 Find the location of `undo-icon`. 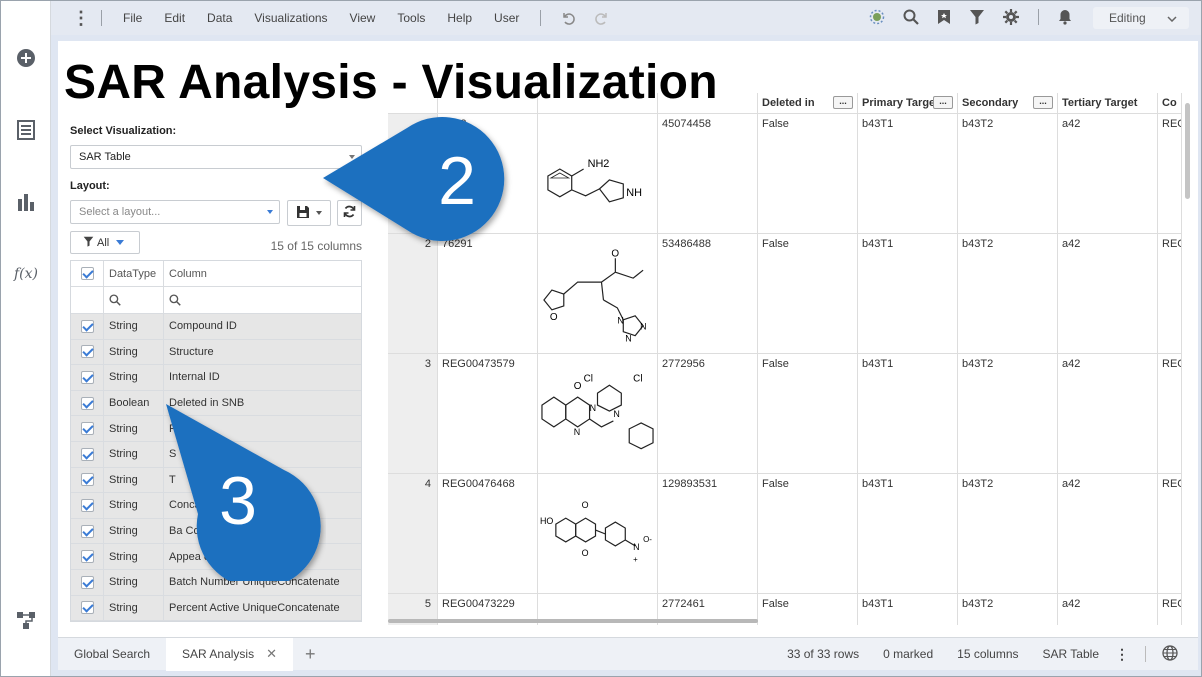

undo-icon is located at coordinates (568, 18).